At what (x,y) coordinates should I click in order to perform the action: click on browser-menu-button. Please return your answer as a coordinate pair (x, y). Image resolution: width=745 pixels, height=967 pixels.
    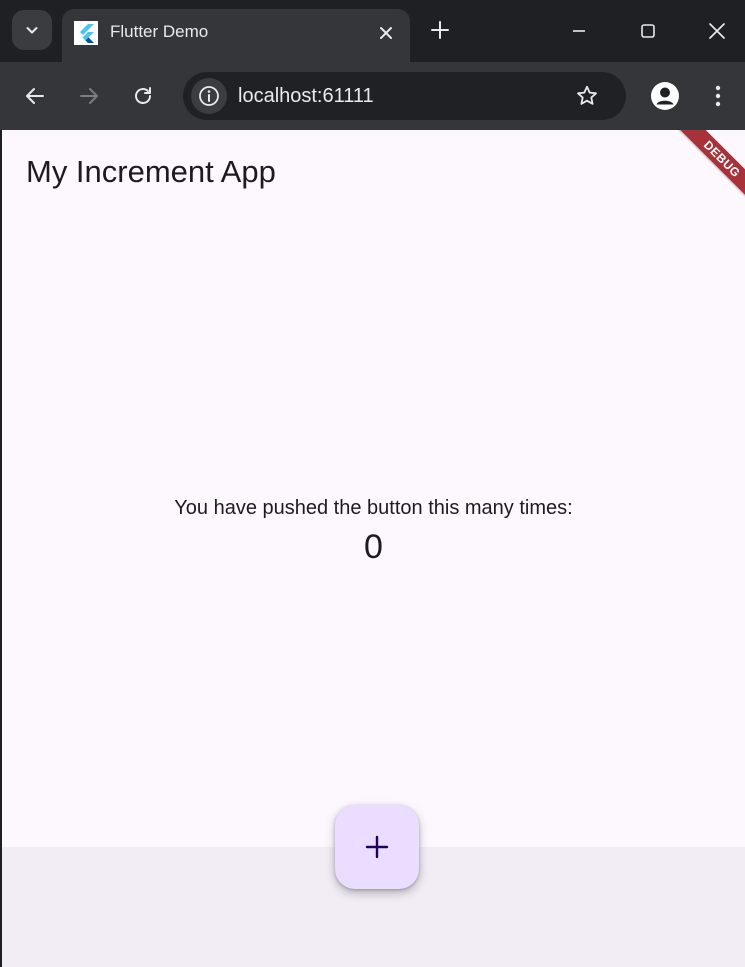
    Looking at the image, I should click on (718, 96).